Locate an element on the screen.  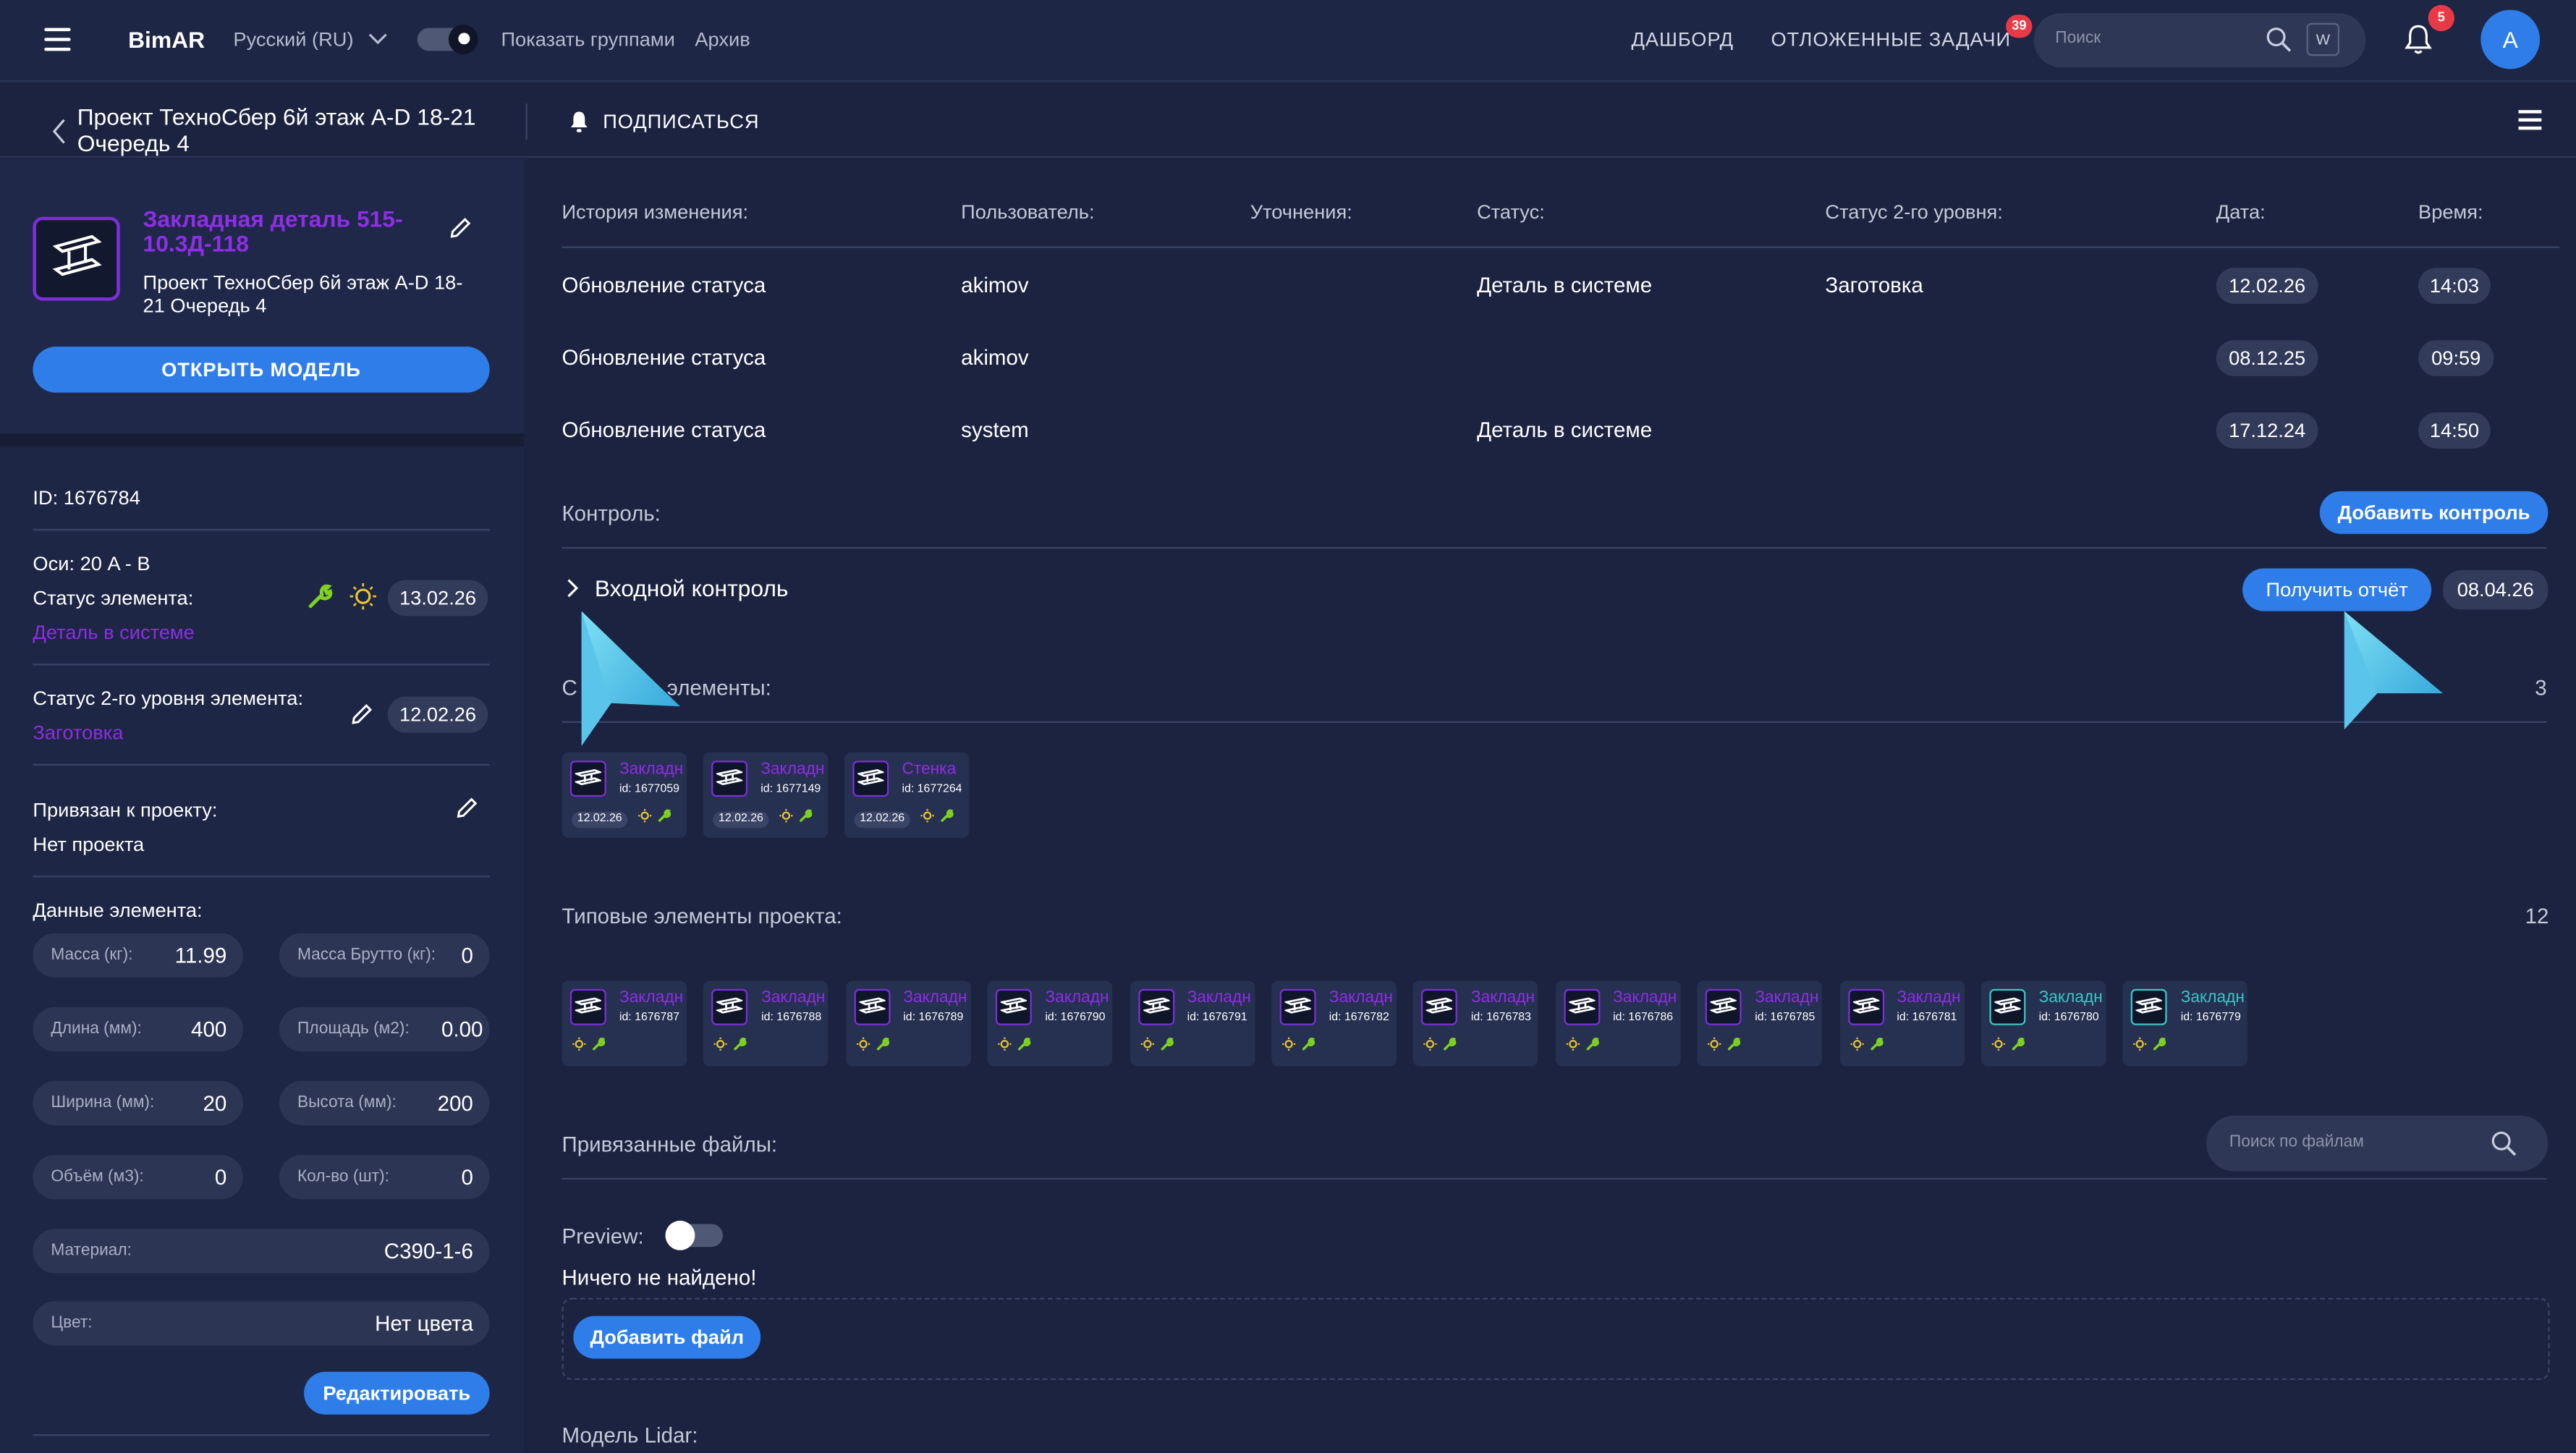
history-header-time: Время: is located at coordinates (2450, 212).